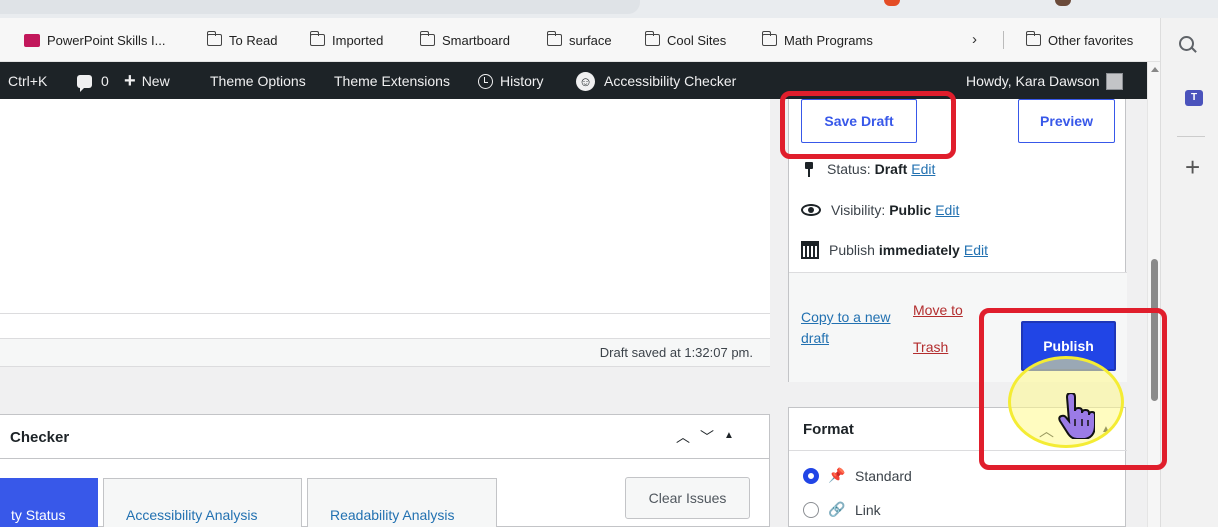  I want to click on accessibility-checker-menu: ☺ Accessibility Checker, so click(656, 81).